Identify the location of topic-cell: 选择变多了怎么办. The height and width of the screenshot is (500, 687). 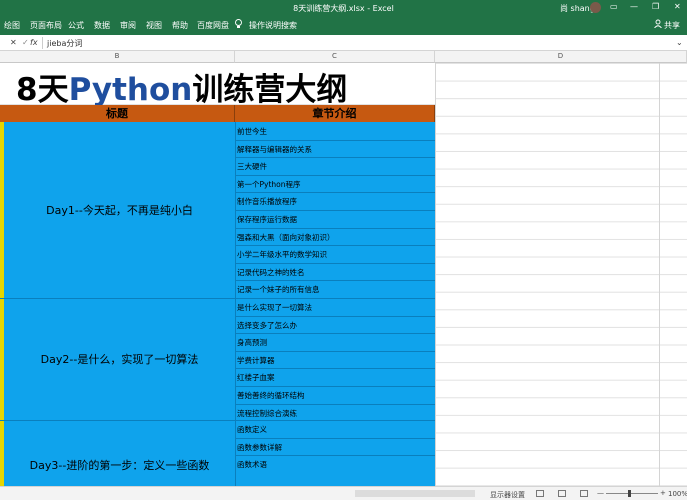
(267, 325).